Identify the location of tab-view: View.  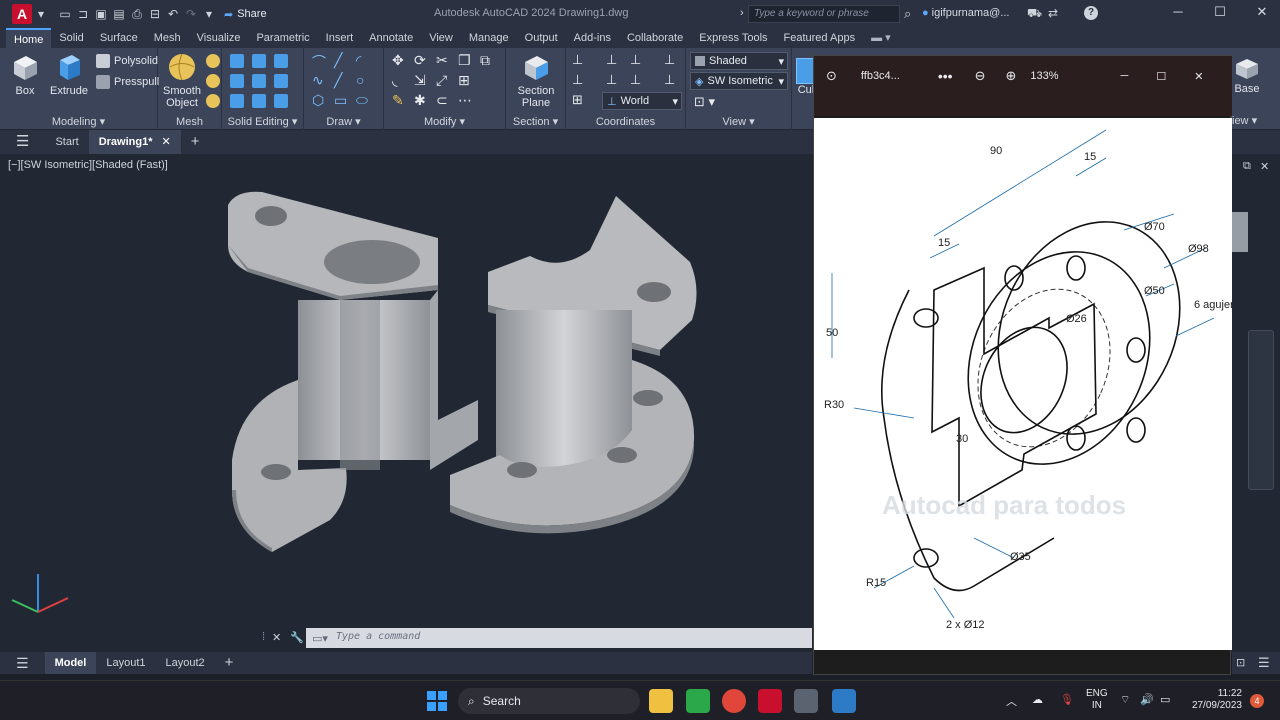
(441, 38).